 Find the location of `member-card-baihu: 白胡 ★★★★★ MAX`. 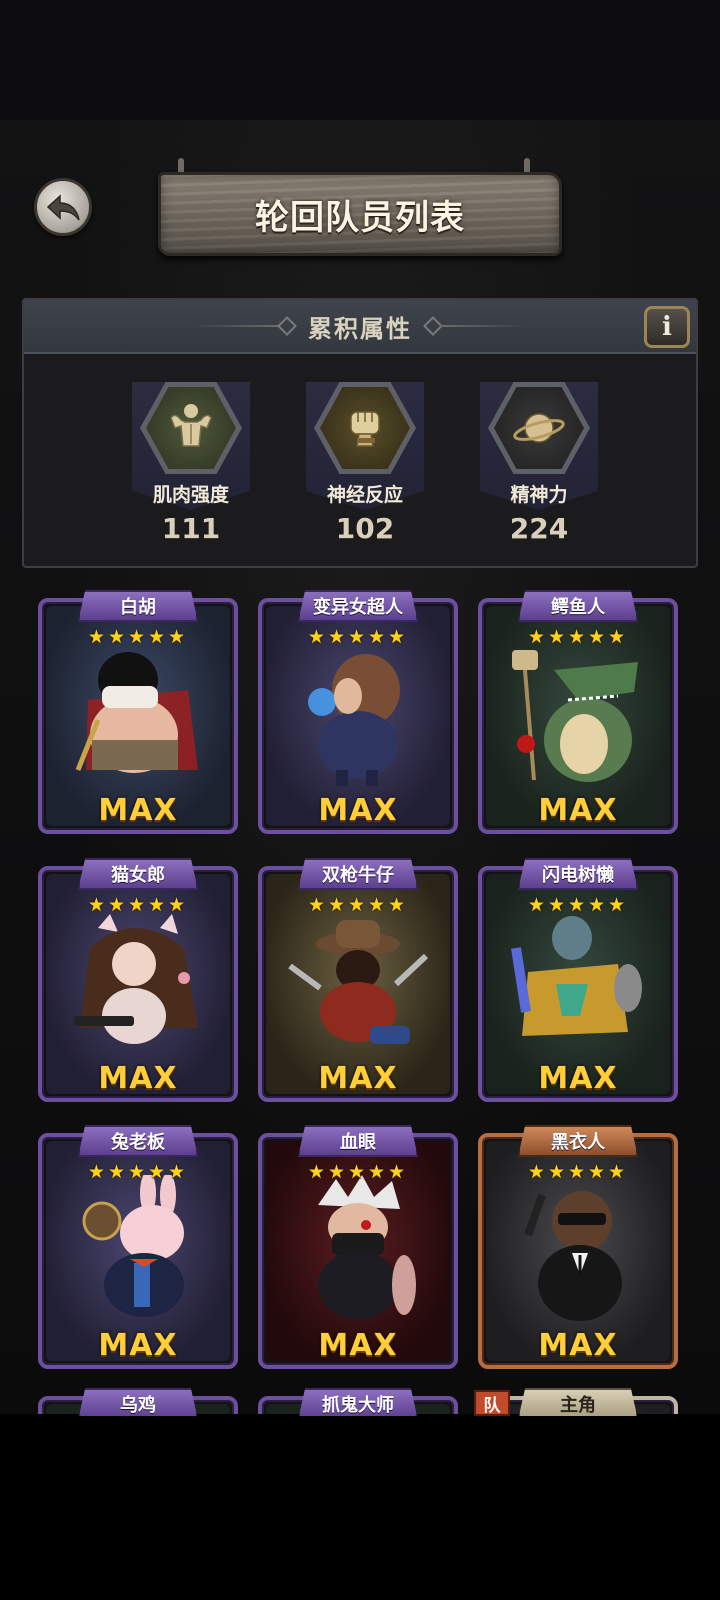

member-card-baihu: 白胡 ★★★★★ MAX is located at coordinates (138, 712).